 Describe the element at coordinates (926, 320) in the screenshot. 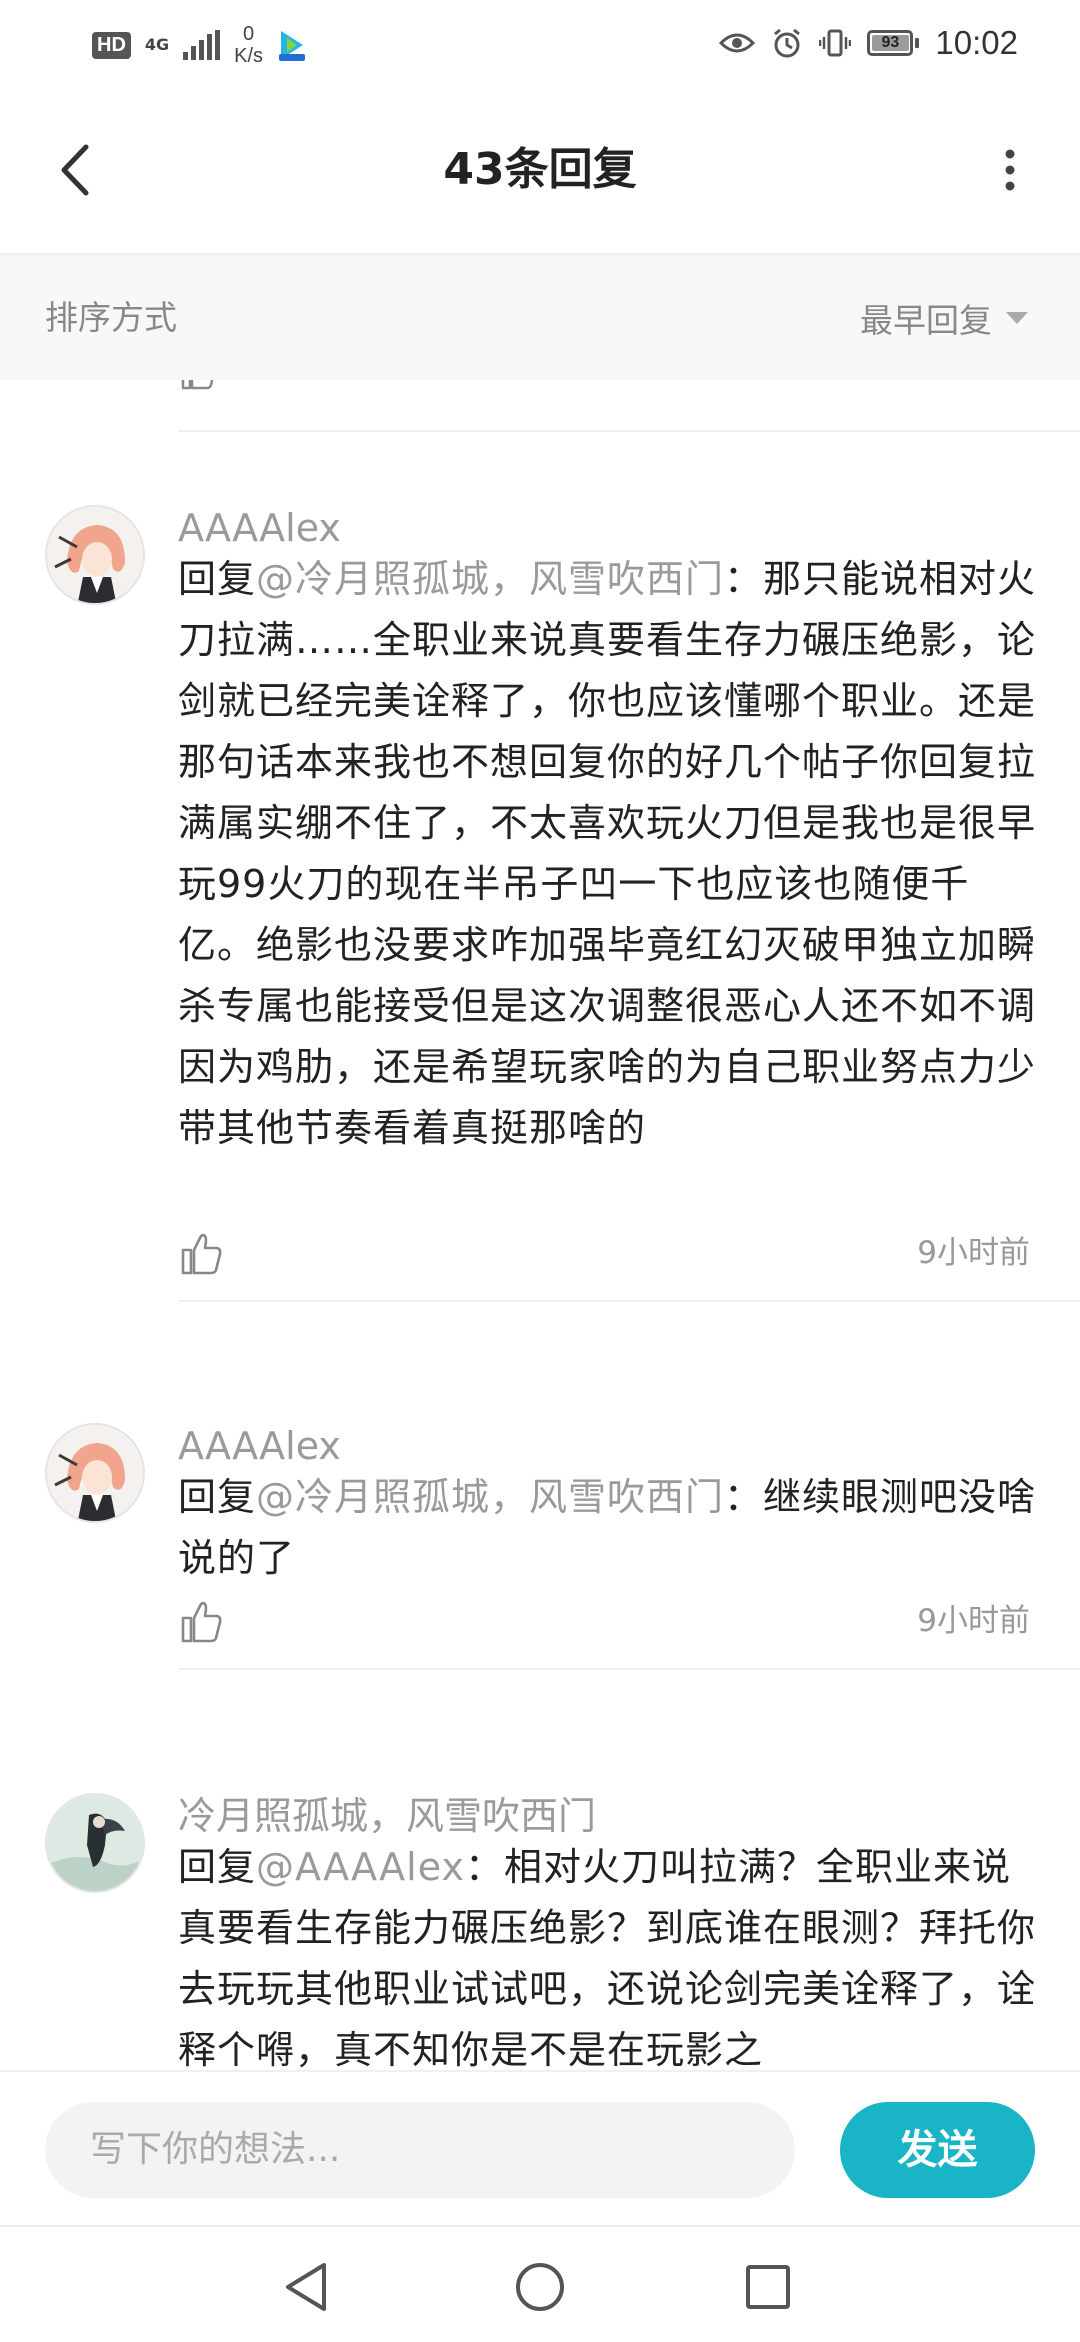

I see `sort-selected-value: 最早回复` at that location.